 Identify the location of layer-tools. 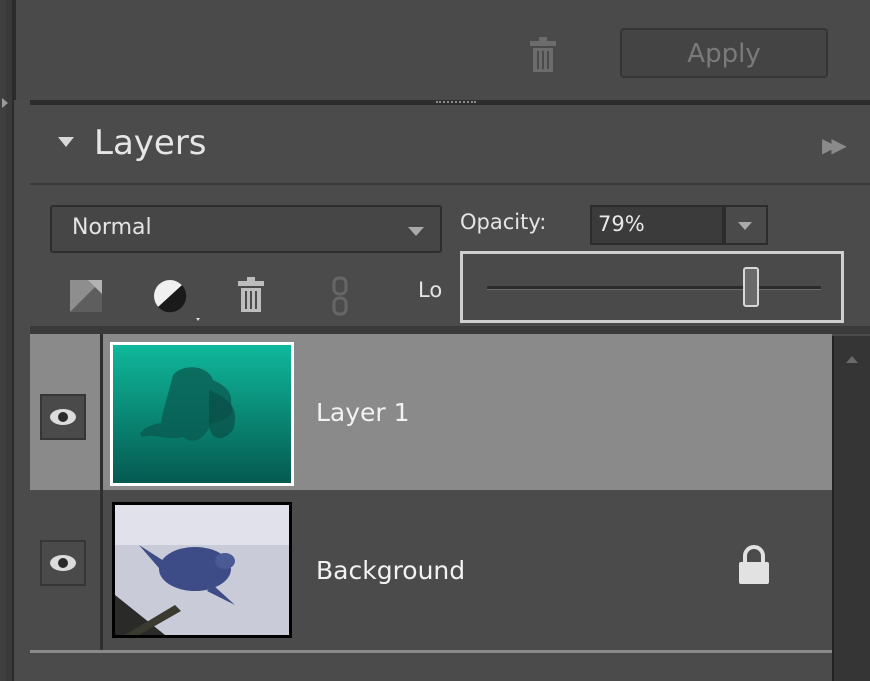
(250, 296).